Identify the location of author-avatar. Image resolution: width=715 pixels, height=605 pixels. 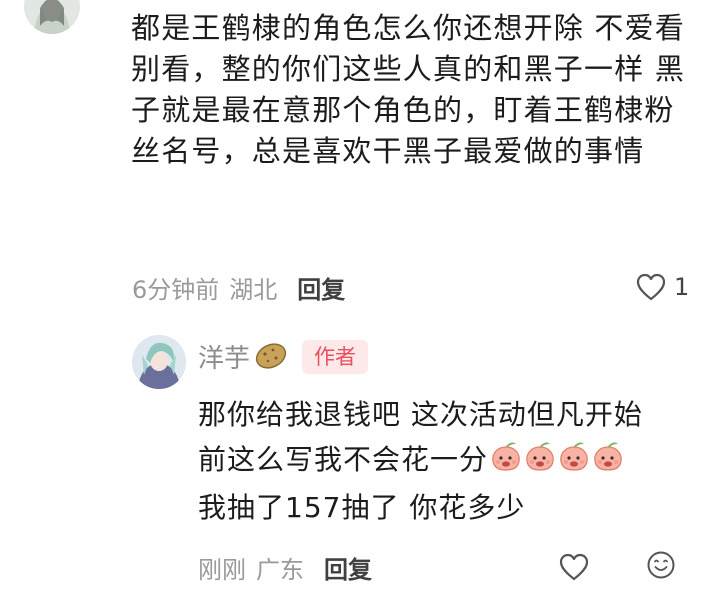
(159, 362).